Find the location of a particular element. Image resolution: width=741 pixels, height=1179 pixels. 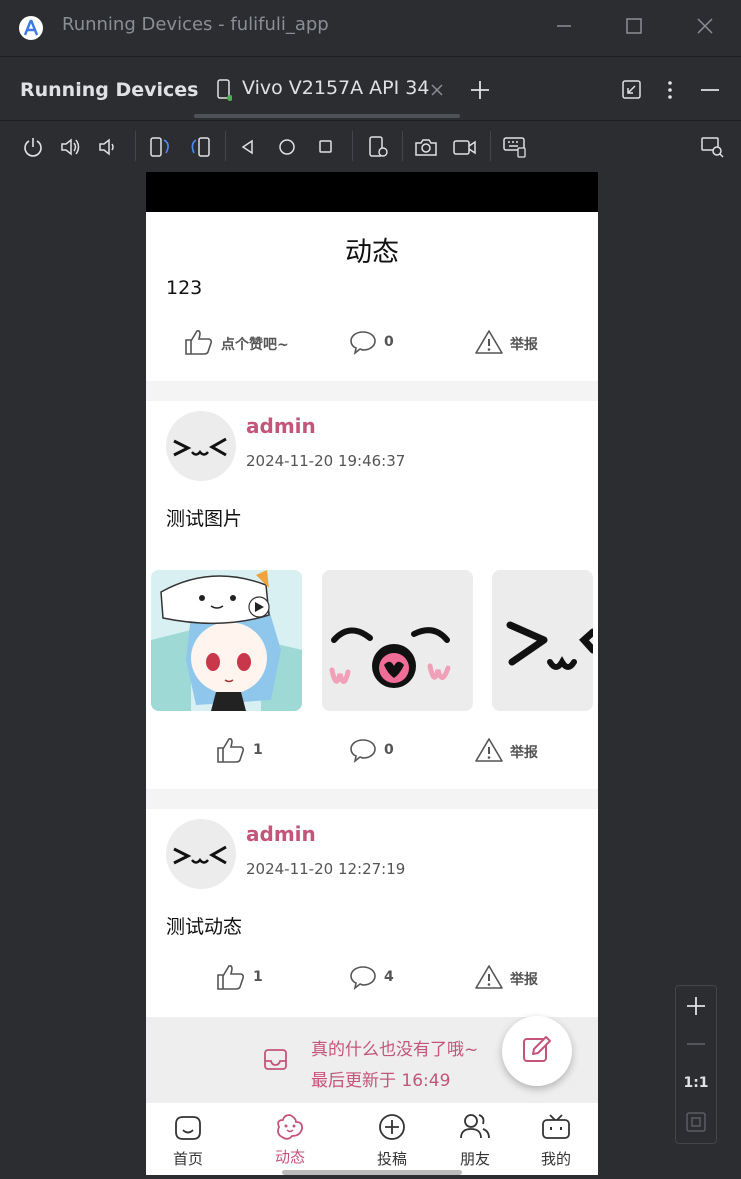

tool-window-header: Running Devices Vivo V2157A API 34 is located at coordinates (370, 88).